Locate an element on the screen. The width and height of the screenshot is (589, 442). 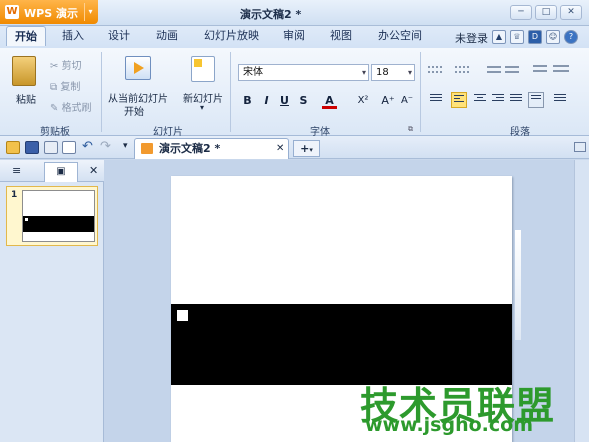
slide-number: 1 is located at coordinates (14, 195).